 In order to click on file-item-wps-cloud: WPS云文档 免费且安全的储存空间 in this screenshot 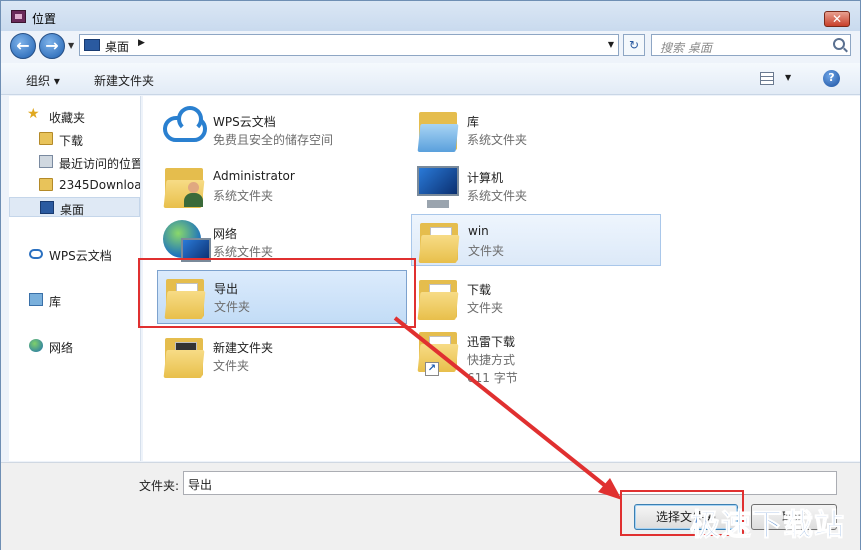, I will do `click(280, 130)`.